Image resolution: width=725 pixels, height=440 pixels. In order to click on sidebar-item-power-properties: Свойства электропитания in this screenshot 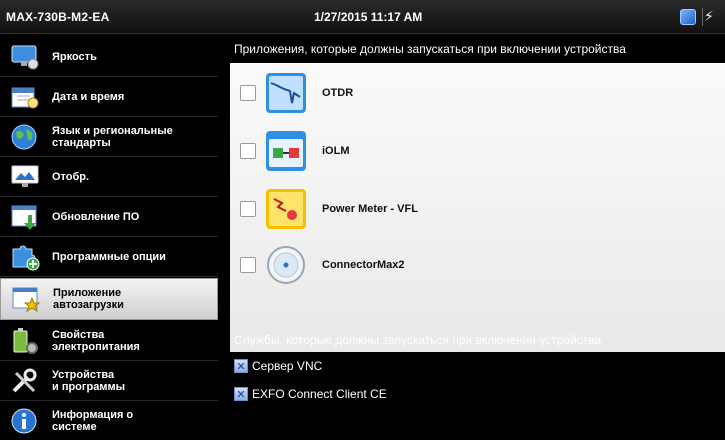, I will do `click(109, 341)`.